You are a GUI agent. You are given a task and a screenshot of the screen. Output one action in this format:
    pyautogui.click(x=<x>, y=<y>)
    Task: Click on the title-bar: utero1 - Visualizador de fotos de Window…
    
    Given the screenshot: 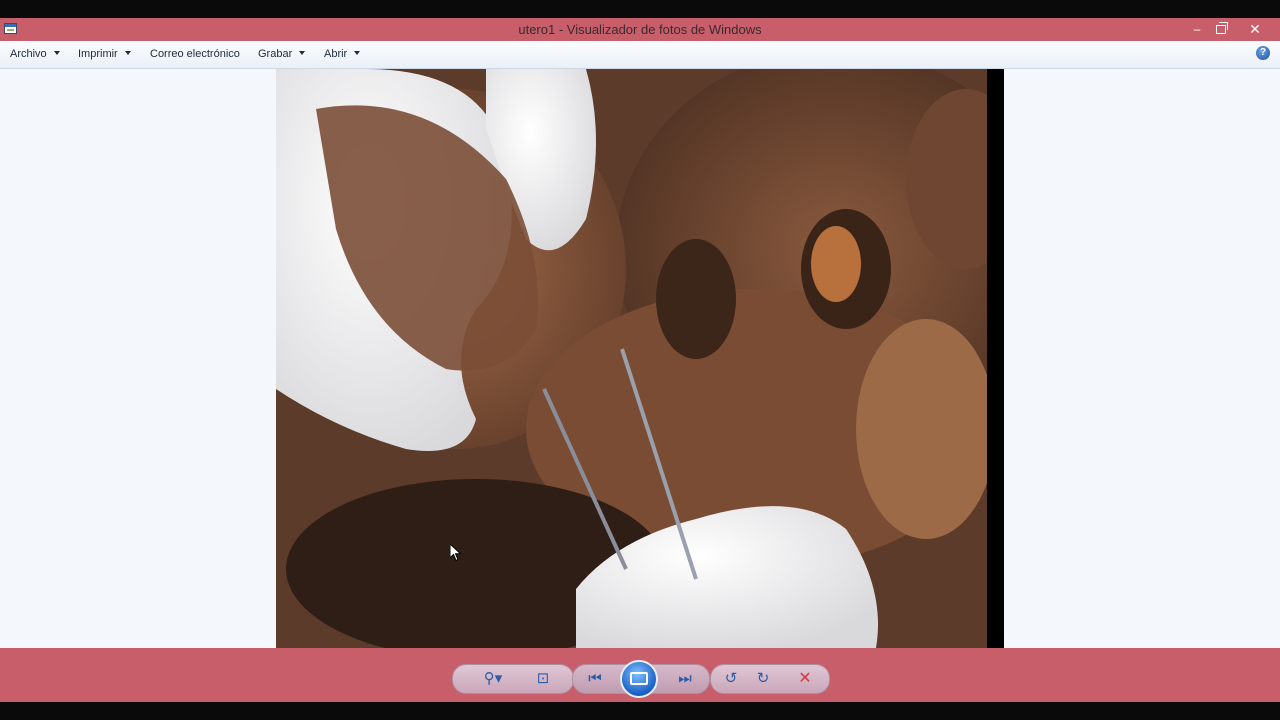 What is the action you would take?
    pyautogui.click(x=640, y=29)
    